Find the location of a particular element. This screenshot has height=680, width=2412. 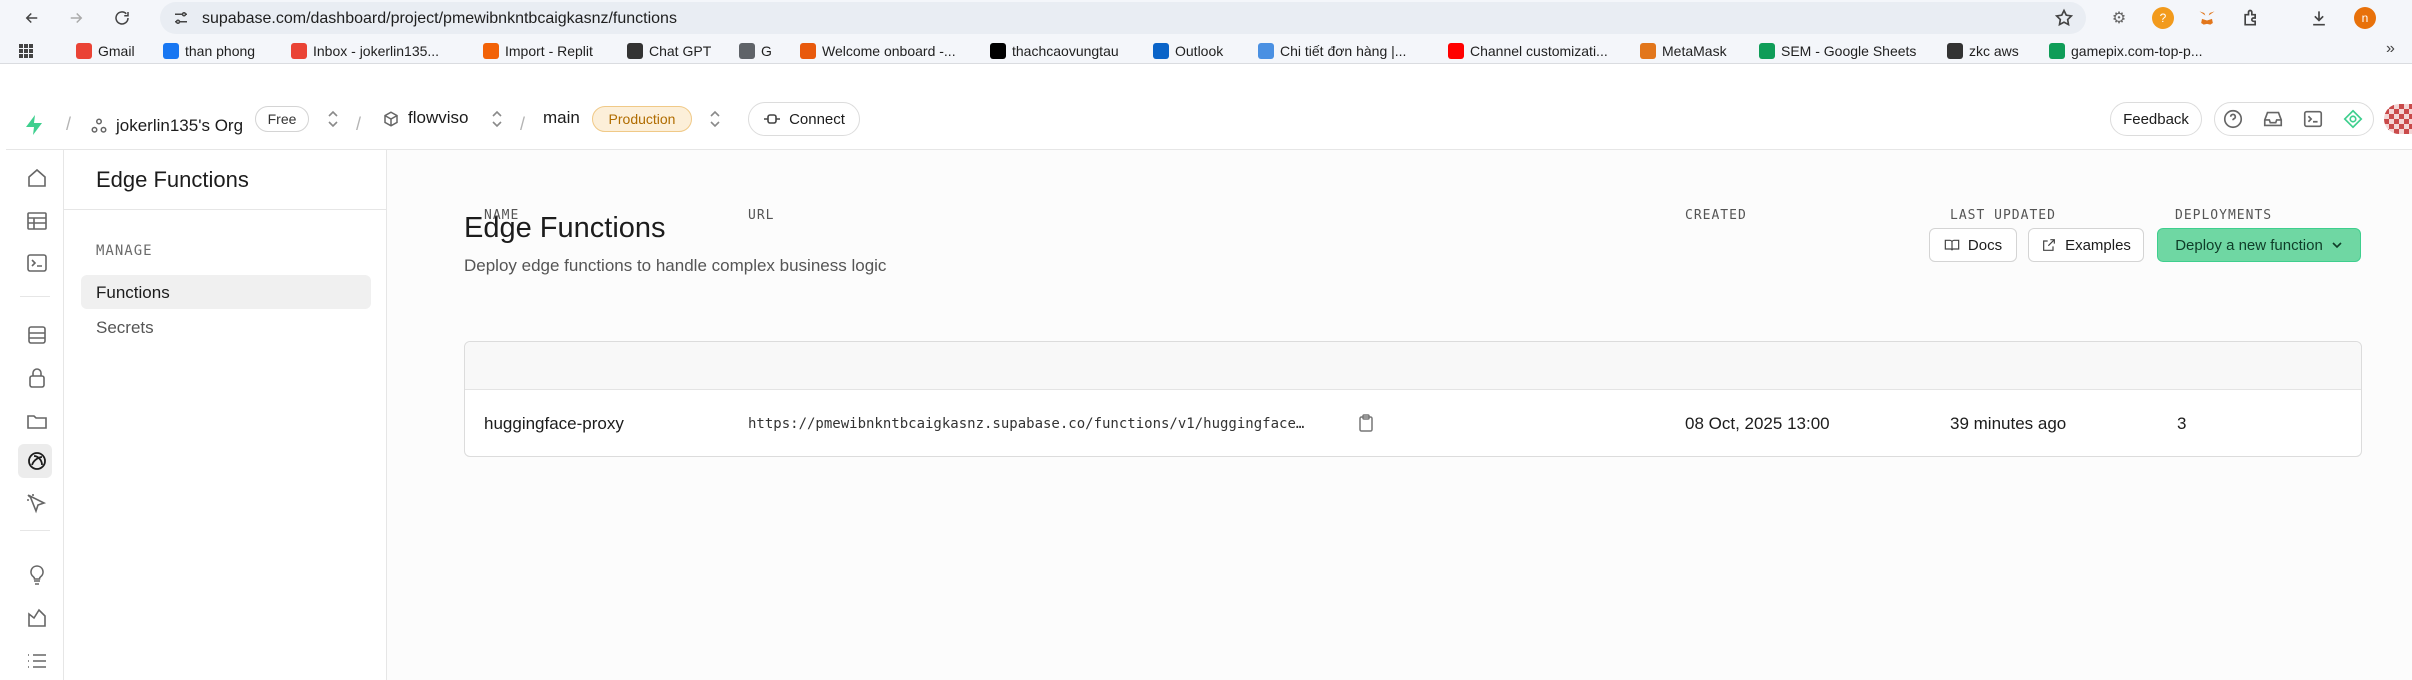

reload-icon is located at coordinates (122, 18).